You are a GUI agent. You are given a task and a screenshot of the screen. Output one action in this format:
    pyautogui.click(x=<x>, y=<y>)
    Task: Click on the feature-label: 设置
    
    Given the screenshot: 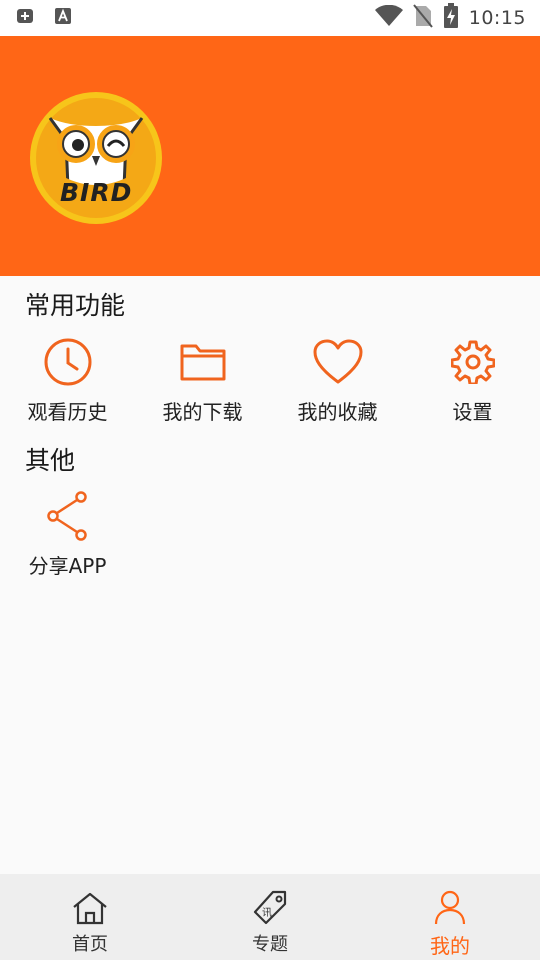 What is the action you would take?
    pyautogui.click(x=472, y=412)
    